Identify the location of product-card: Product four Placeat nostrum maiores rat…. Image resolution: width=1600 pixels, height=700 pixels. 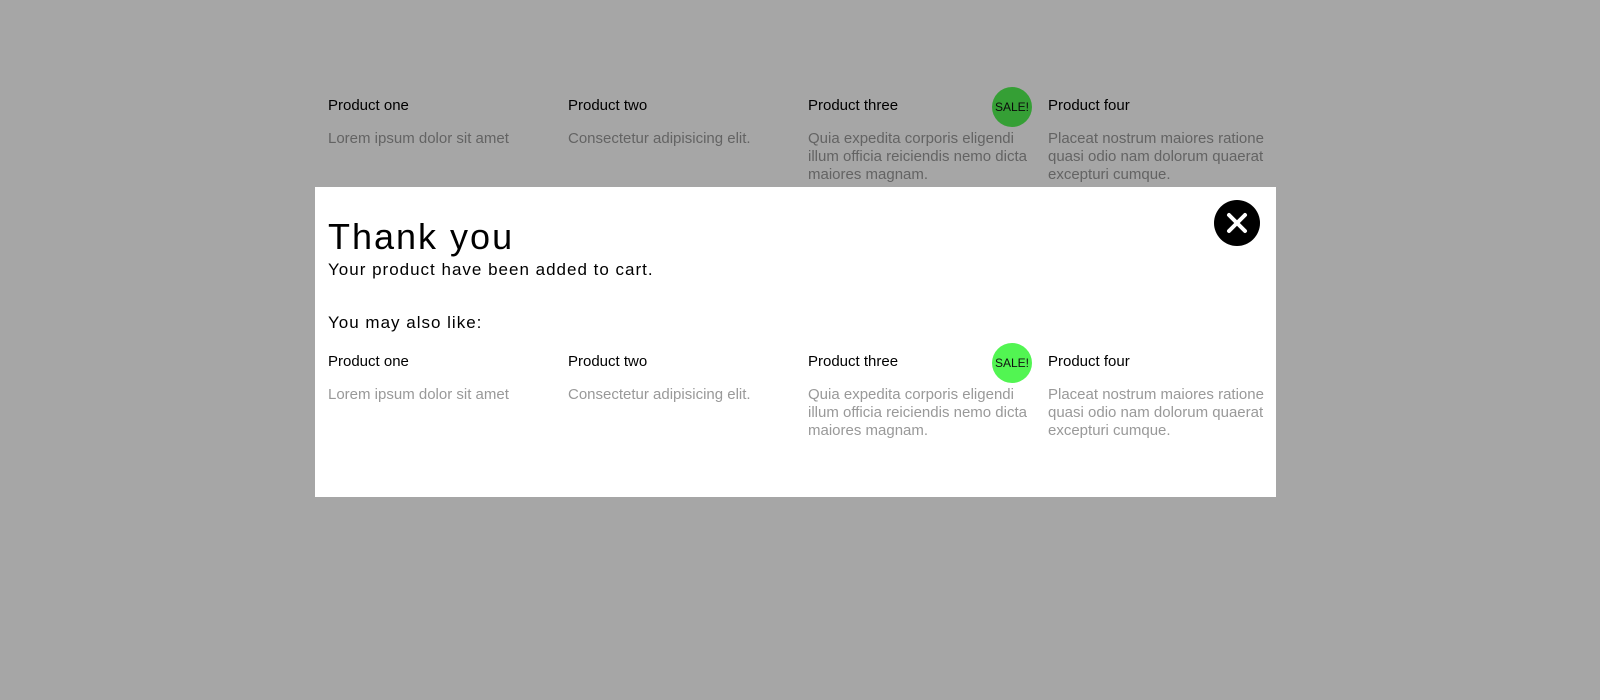
(1168, 396).